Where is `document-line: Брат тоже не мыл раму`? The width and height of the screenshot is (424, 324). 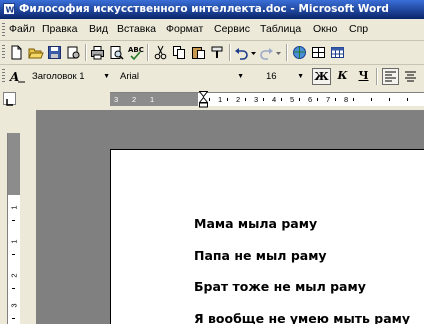
document-line: Брат тоже не мыл раму is located at coordinates (280, 286).